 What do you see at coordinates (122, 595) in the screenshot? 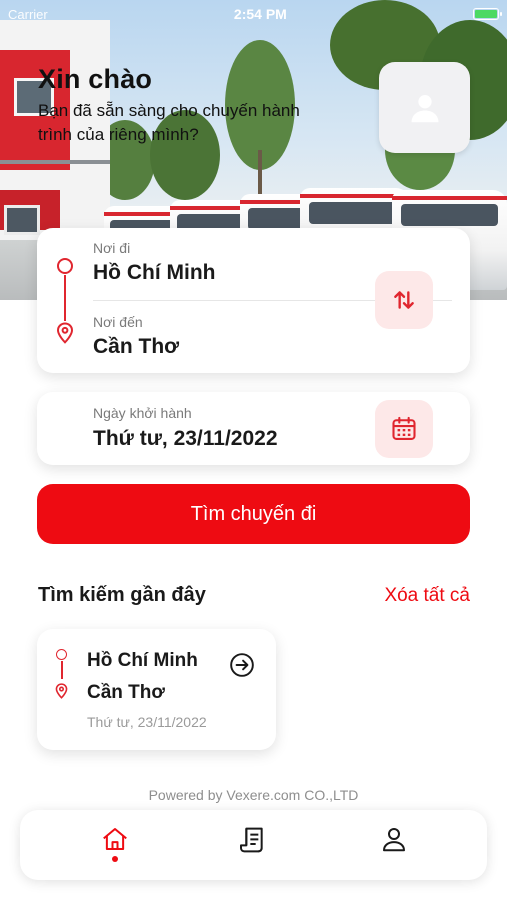
I see `recent-searches-title: Tìm kiếm gần đây` at bounding box center [122, 595].